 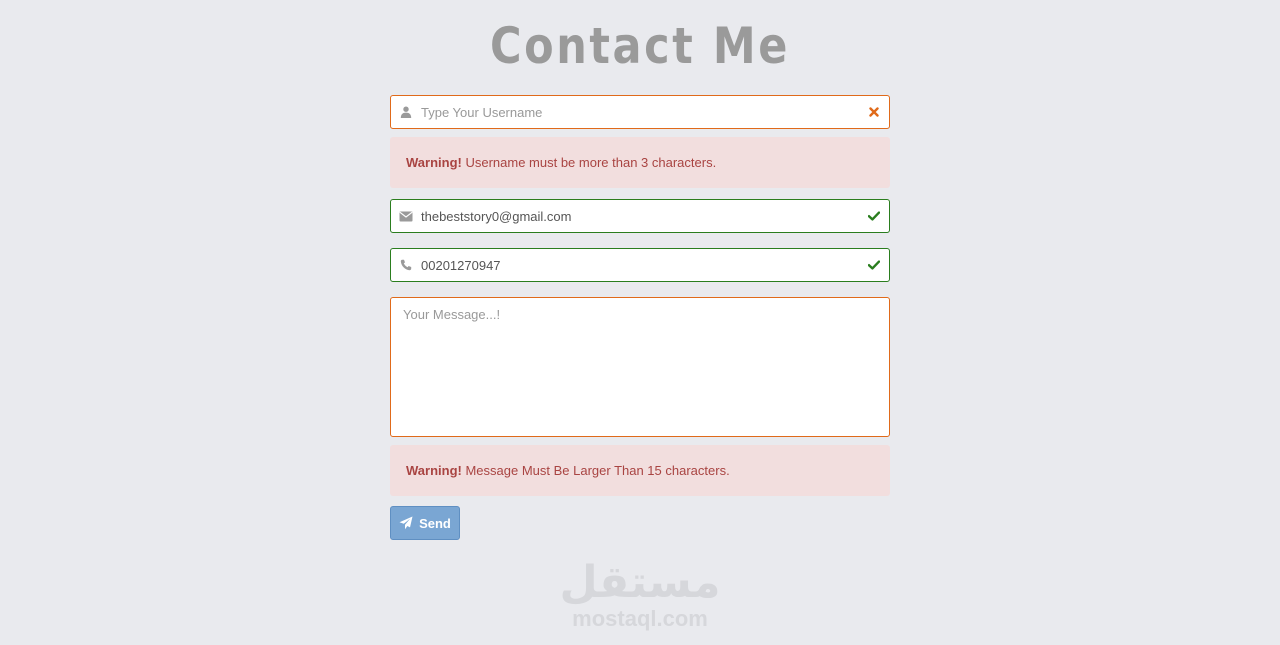 What do you see at coordinates (406, 216) in the screenshot?
I see `envelope-icon` at bounding box center [406, 216].